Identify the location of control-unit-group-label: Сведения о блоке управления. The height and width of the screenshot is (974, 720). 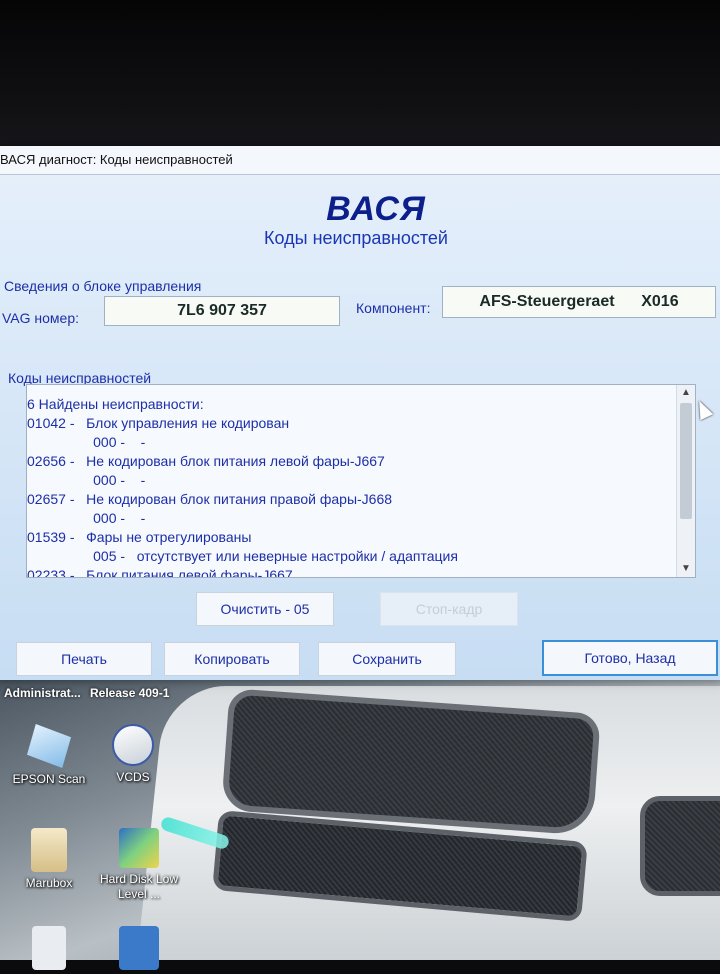
(103, 286).